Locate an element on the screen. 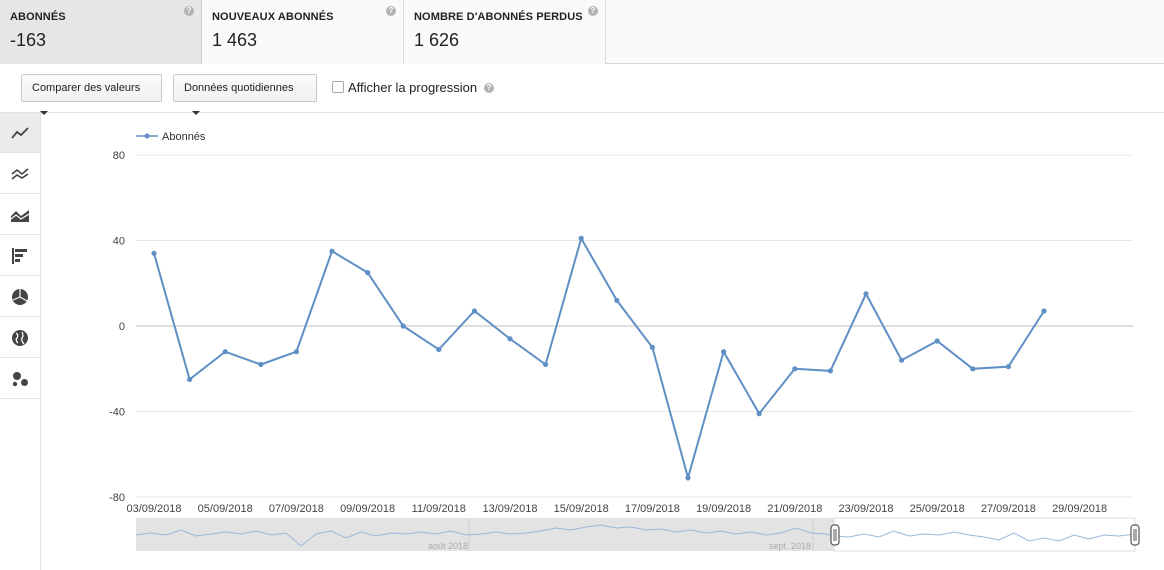 The image size is (1164, 570). y-tick-label: 0 is located at coordinates (122, 327).